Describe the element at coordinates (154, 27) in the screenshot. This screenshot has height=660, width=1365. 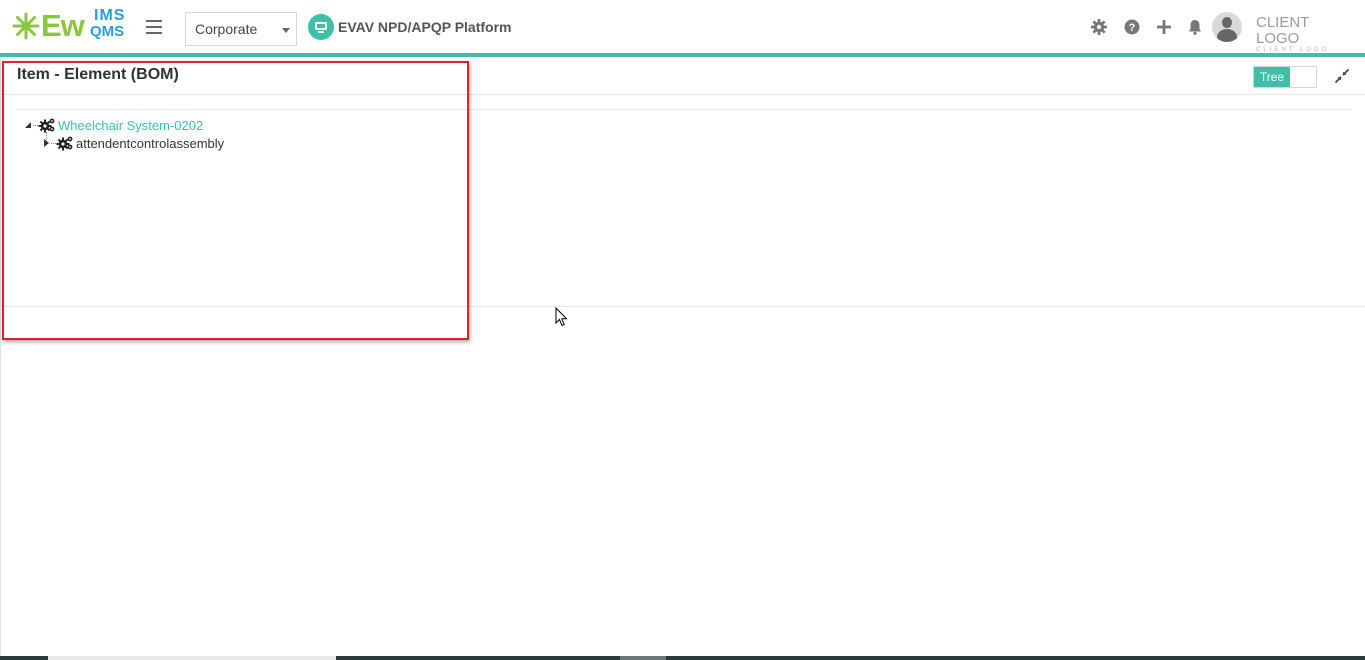
I see `hamburger-menu-icon` at that location.